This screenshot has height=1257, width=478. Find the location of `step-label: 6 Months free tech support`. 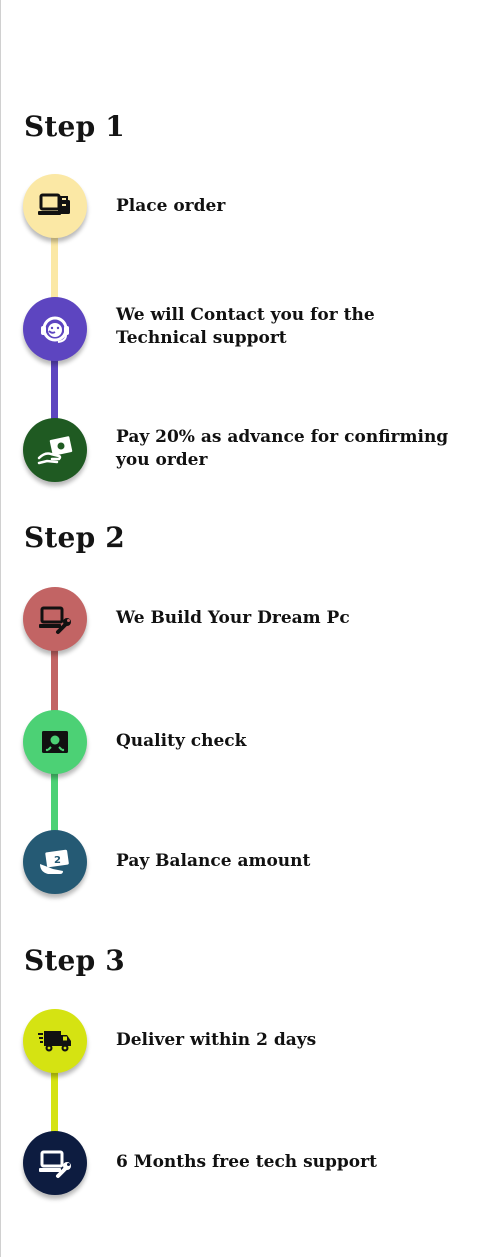

step-label: 6 Months free tech support is located at coordinates (246, 1162).